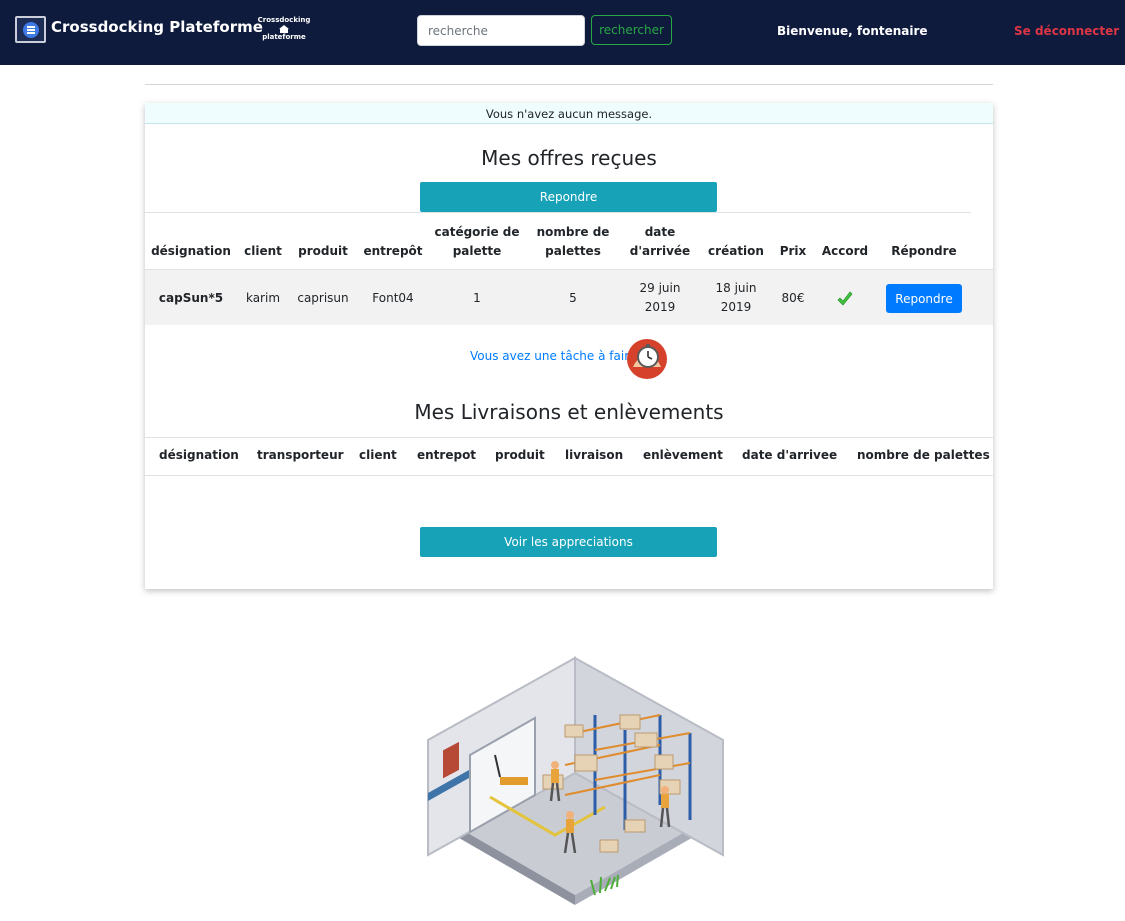  I want to click on search-button: rechercher, so click(631, 30).